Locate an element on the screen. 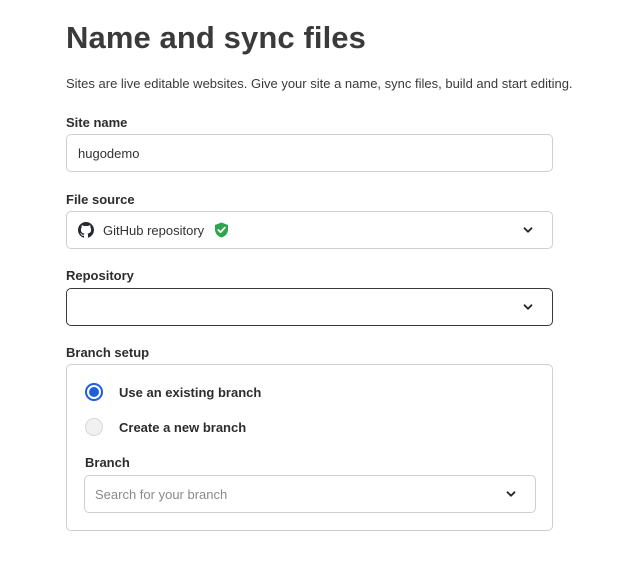 This screenshot has height=572, width=627. radio-unselected-icon is located at coordinates (94, 427).